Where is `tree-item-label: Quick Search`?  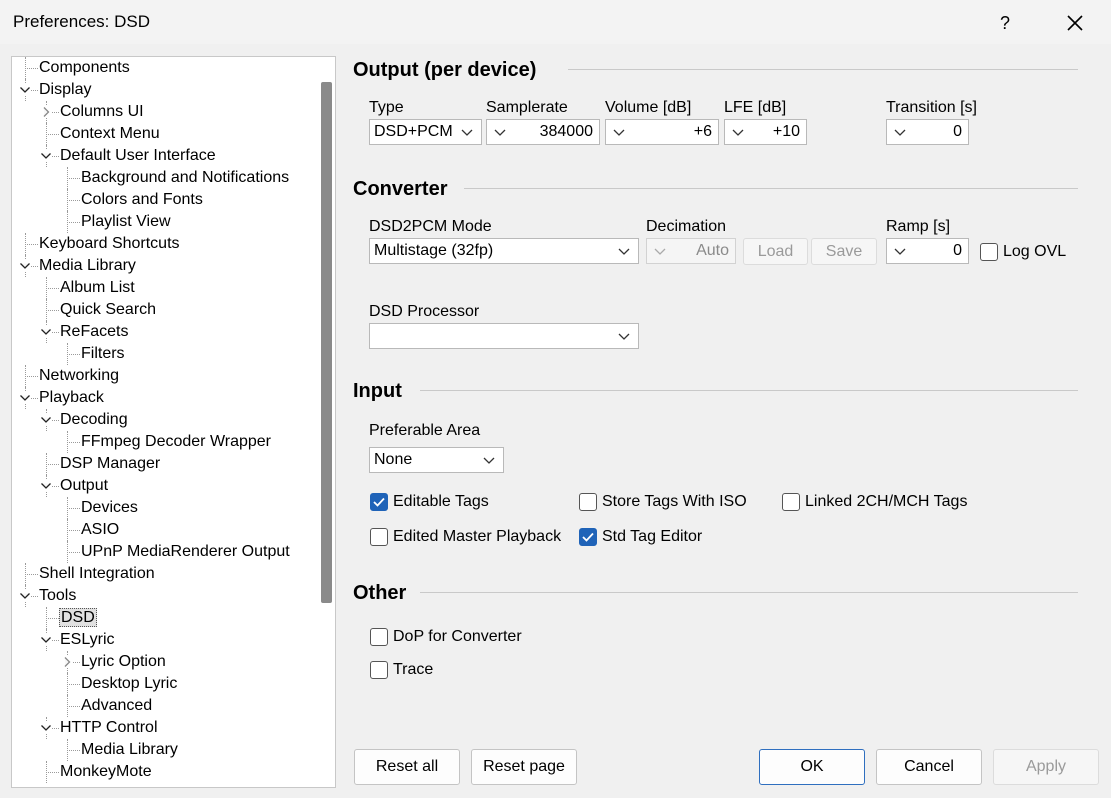
tree-item-label: Quick Search is located at coordinates (108, 309).